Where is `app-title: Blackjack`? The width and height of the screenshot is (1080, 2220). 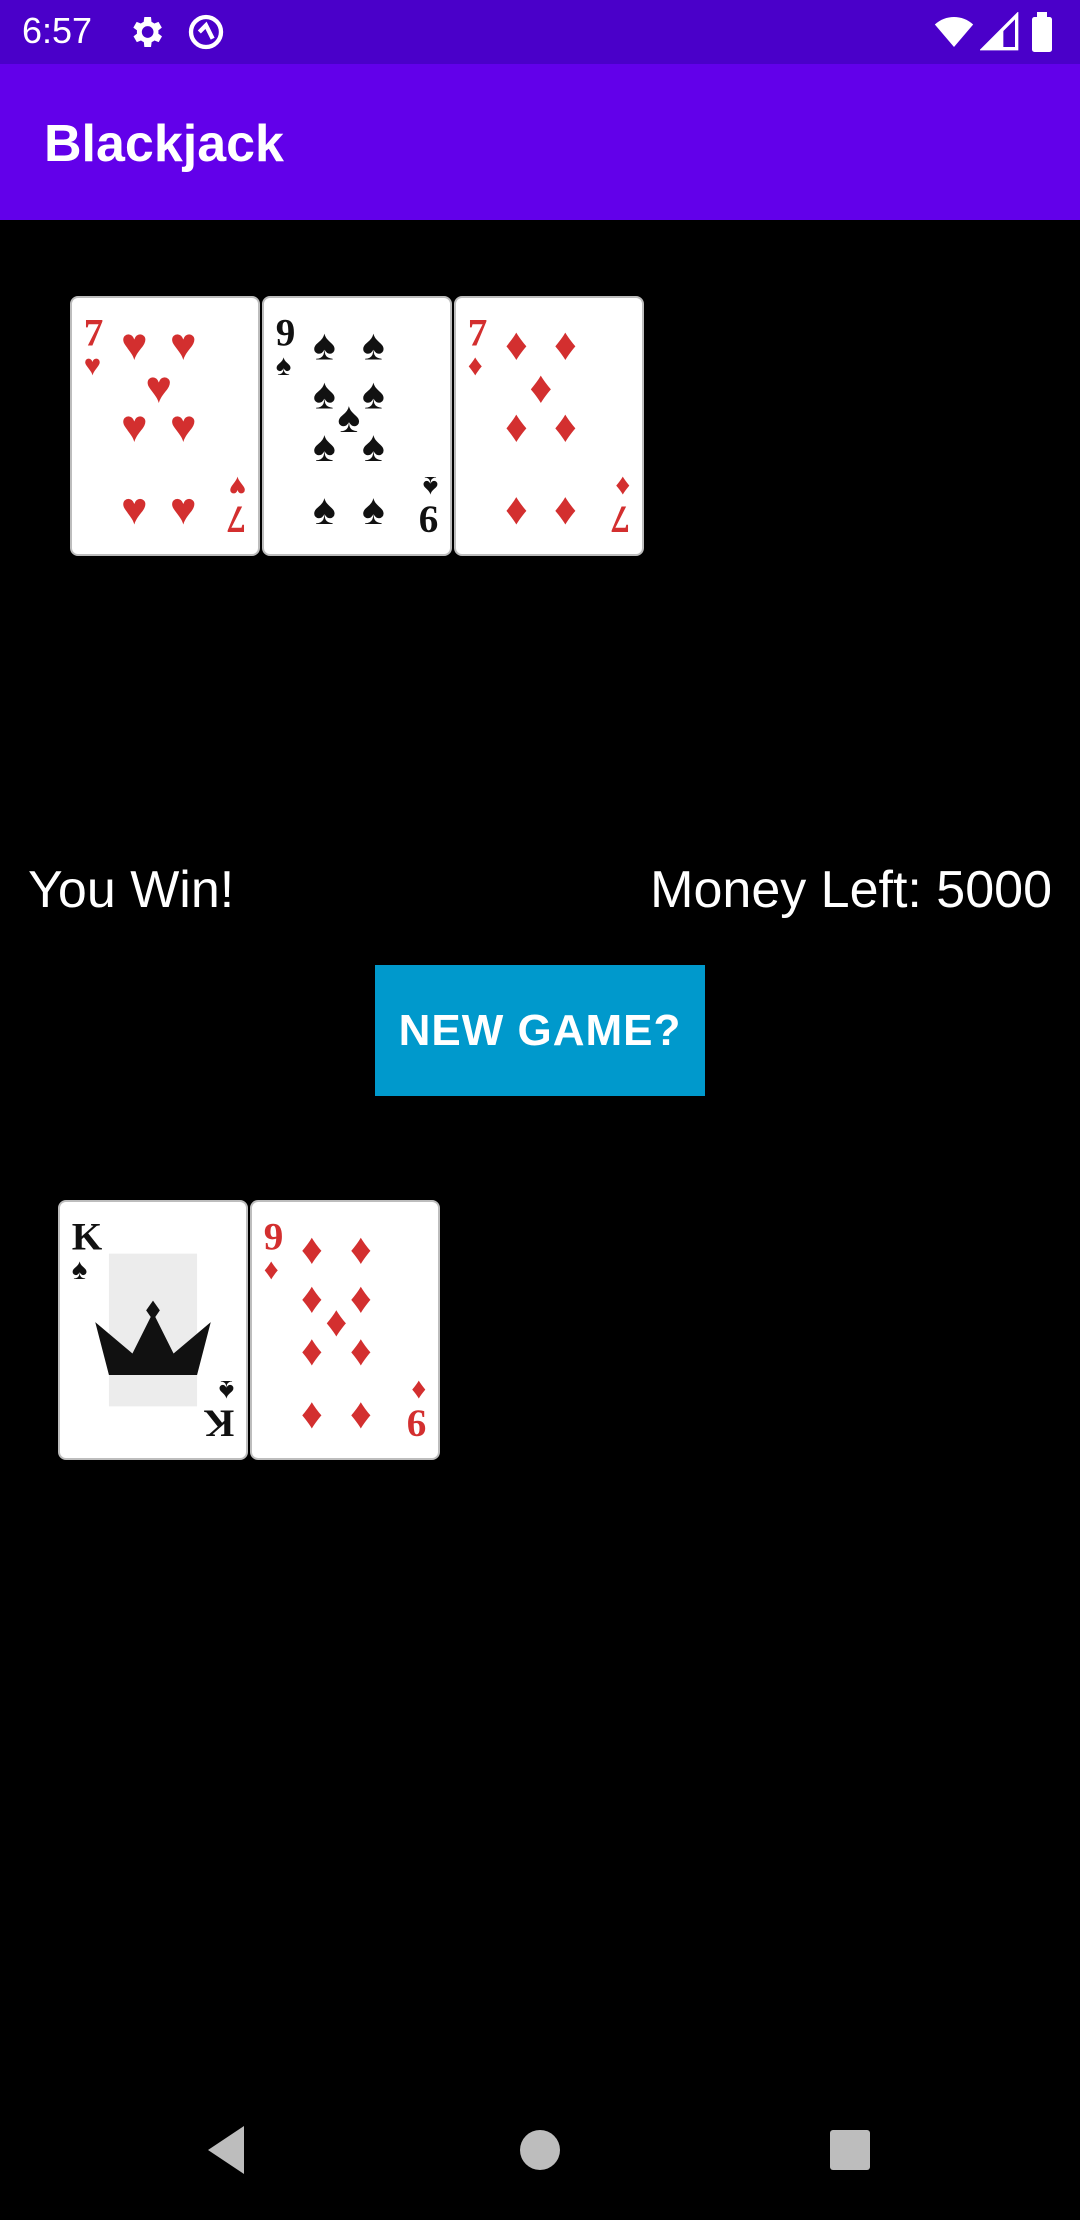 app-title: Blackjack is located at coordinates (164, 144).